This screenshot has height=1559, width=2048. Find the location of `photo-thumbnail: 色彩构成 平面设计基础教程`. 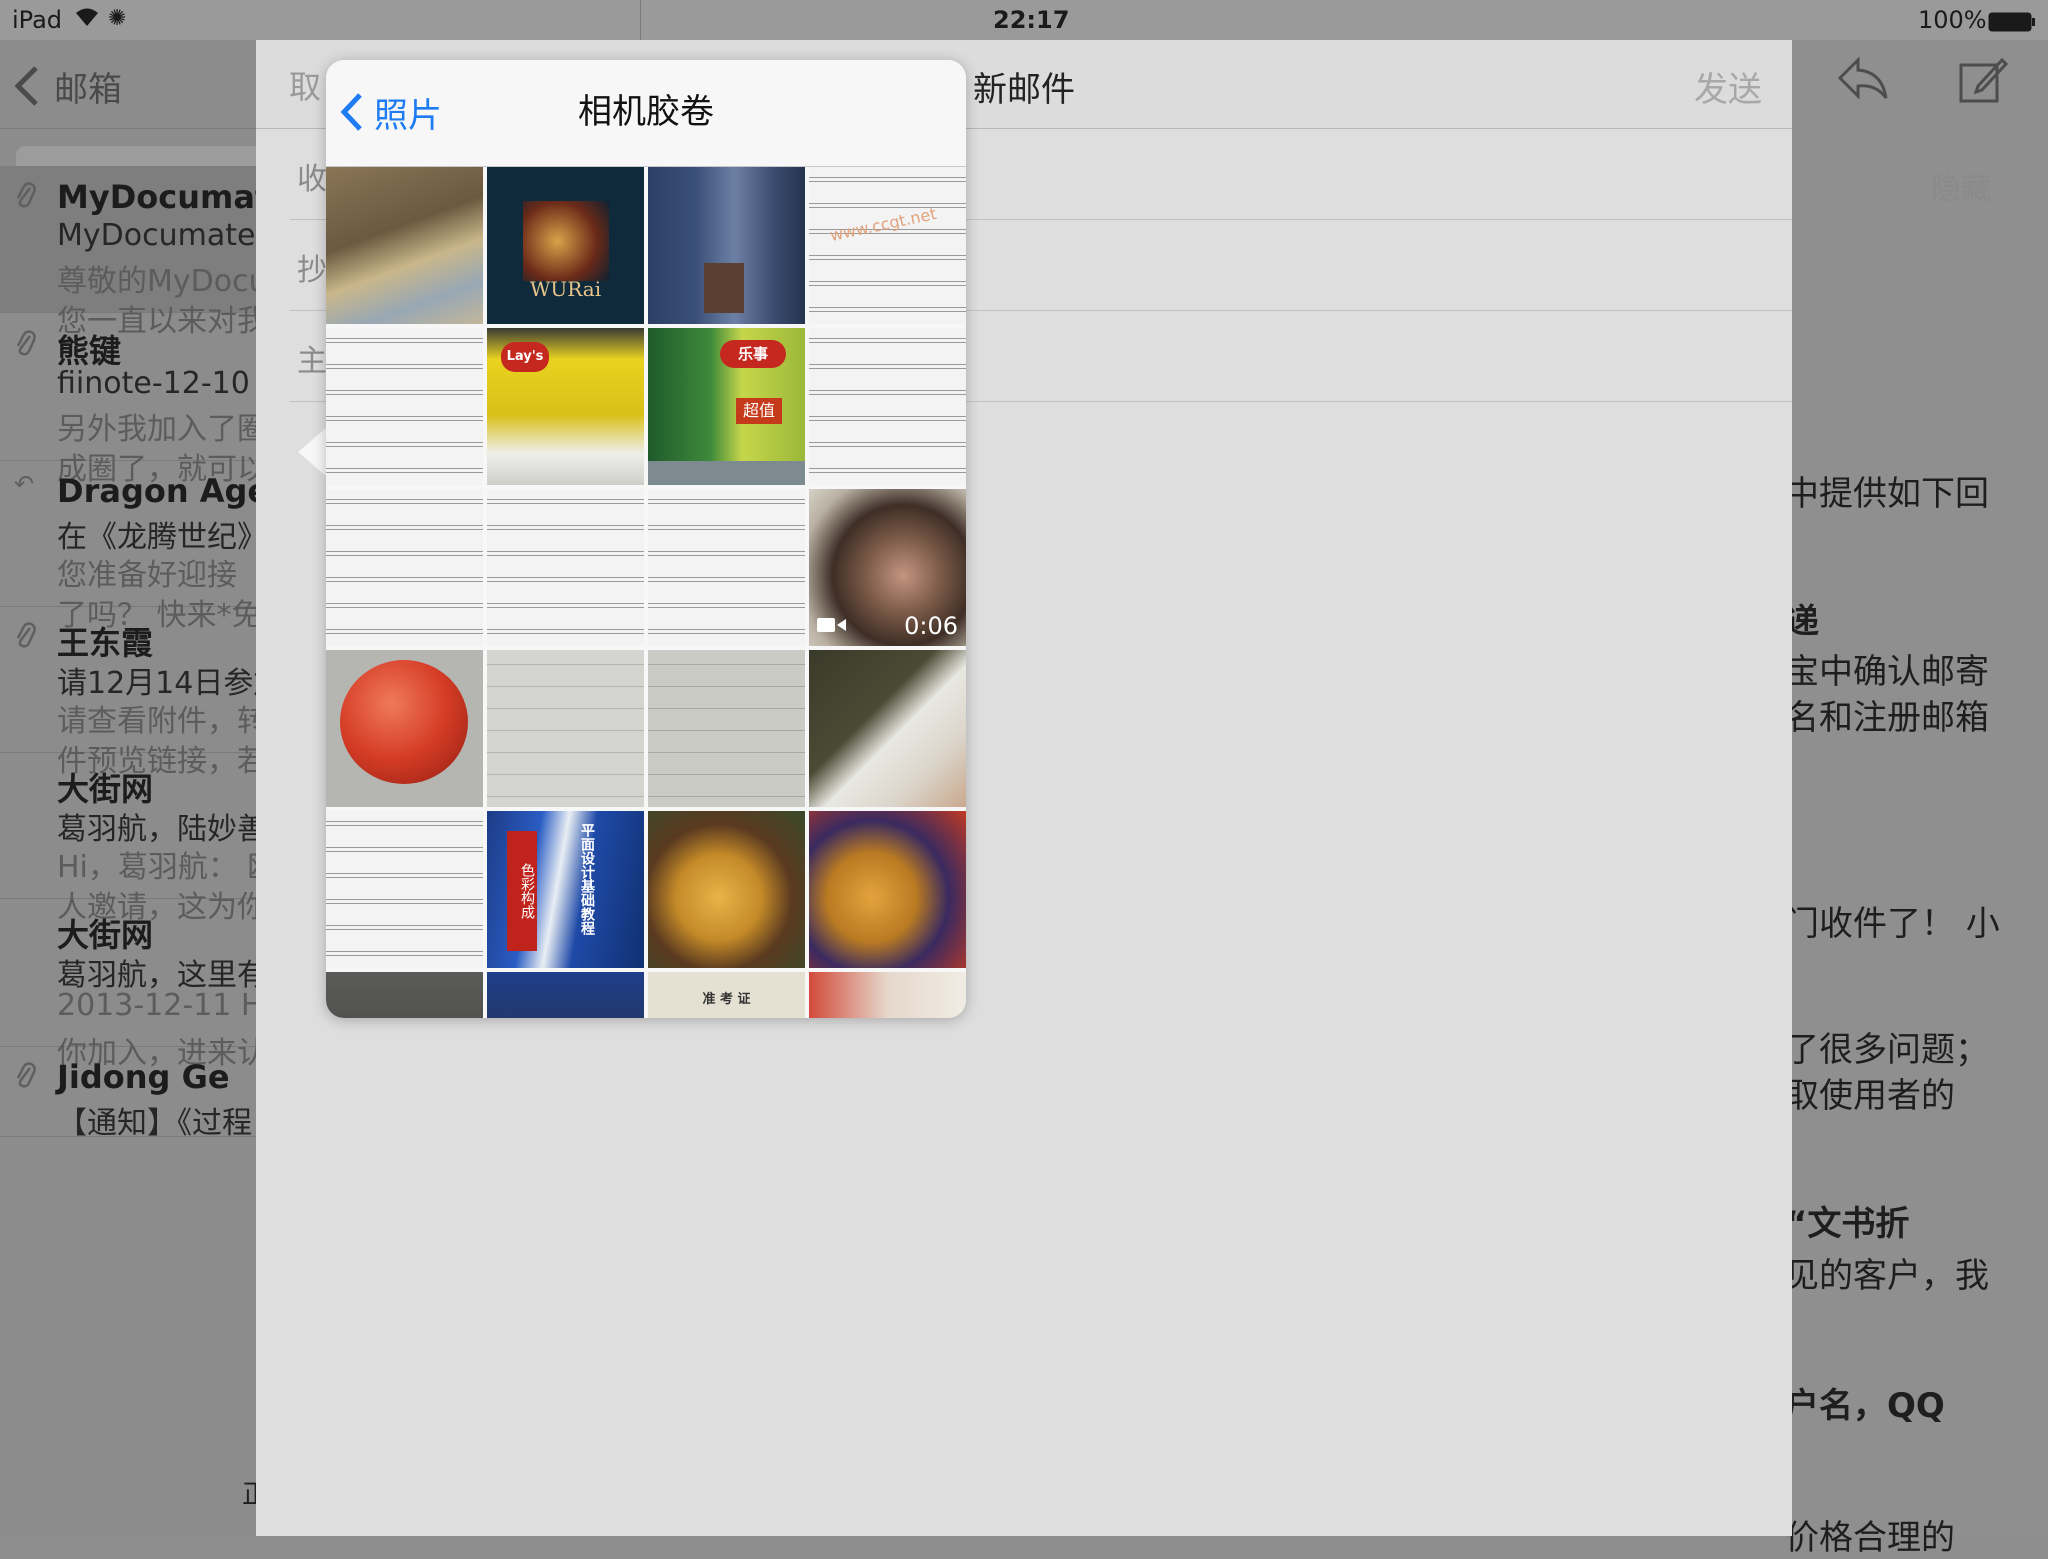

photo-thumbnail: 色彩构成 平面设计基础教程 is located at coordinates (565, 889).